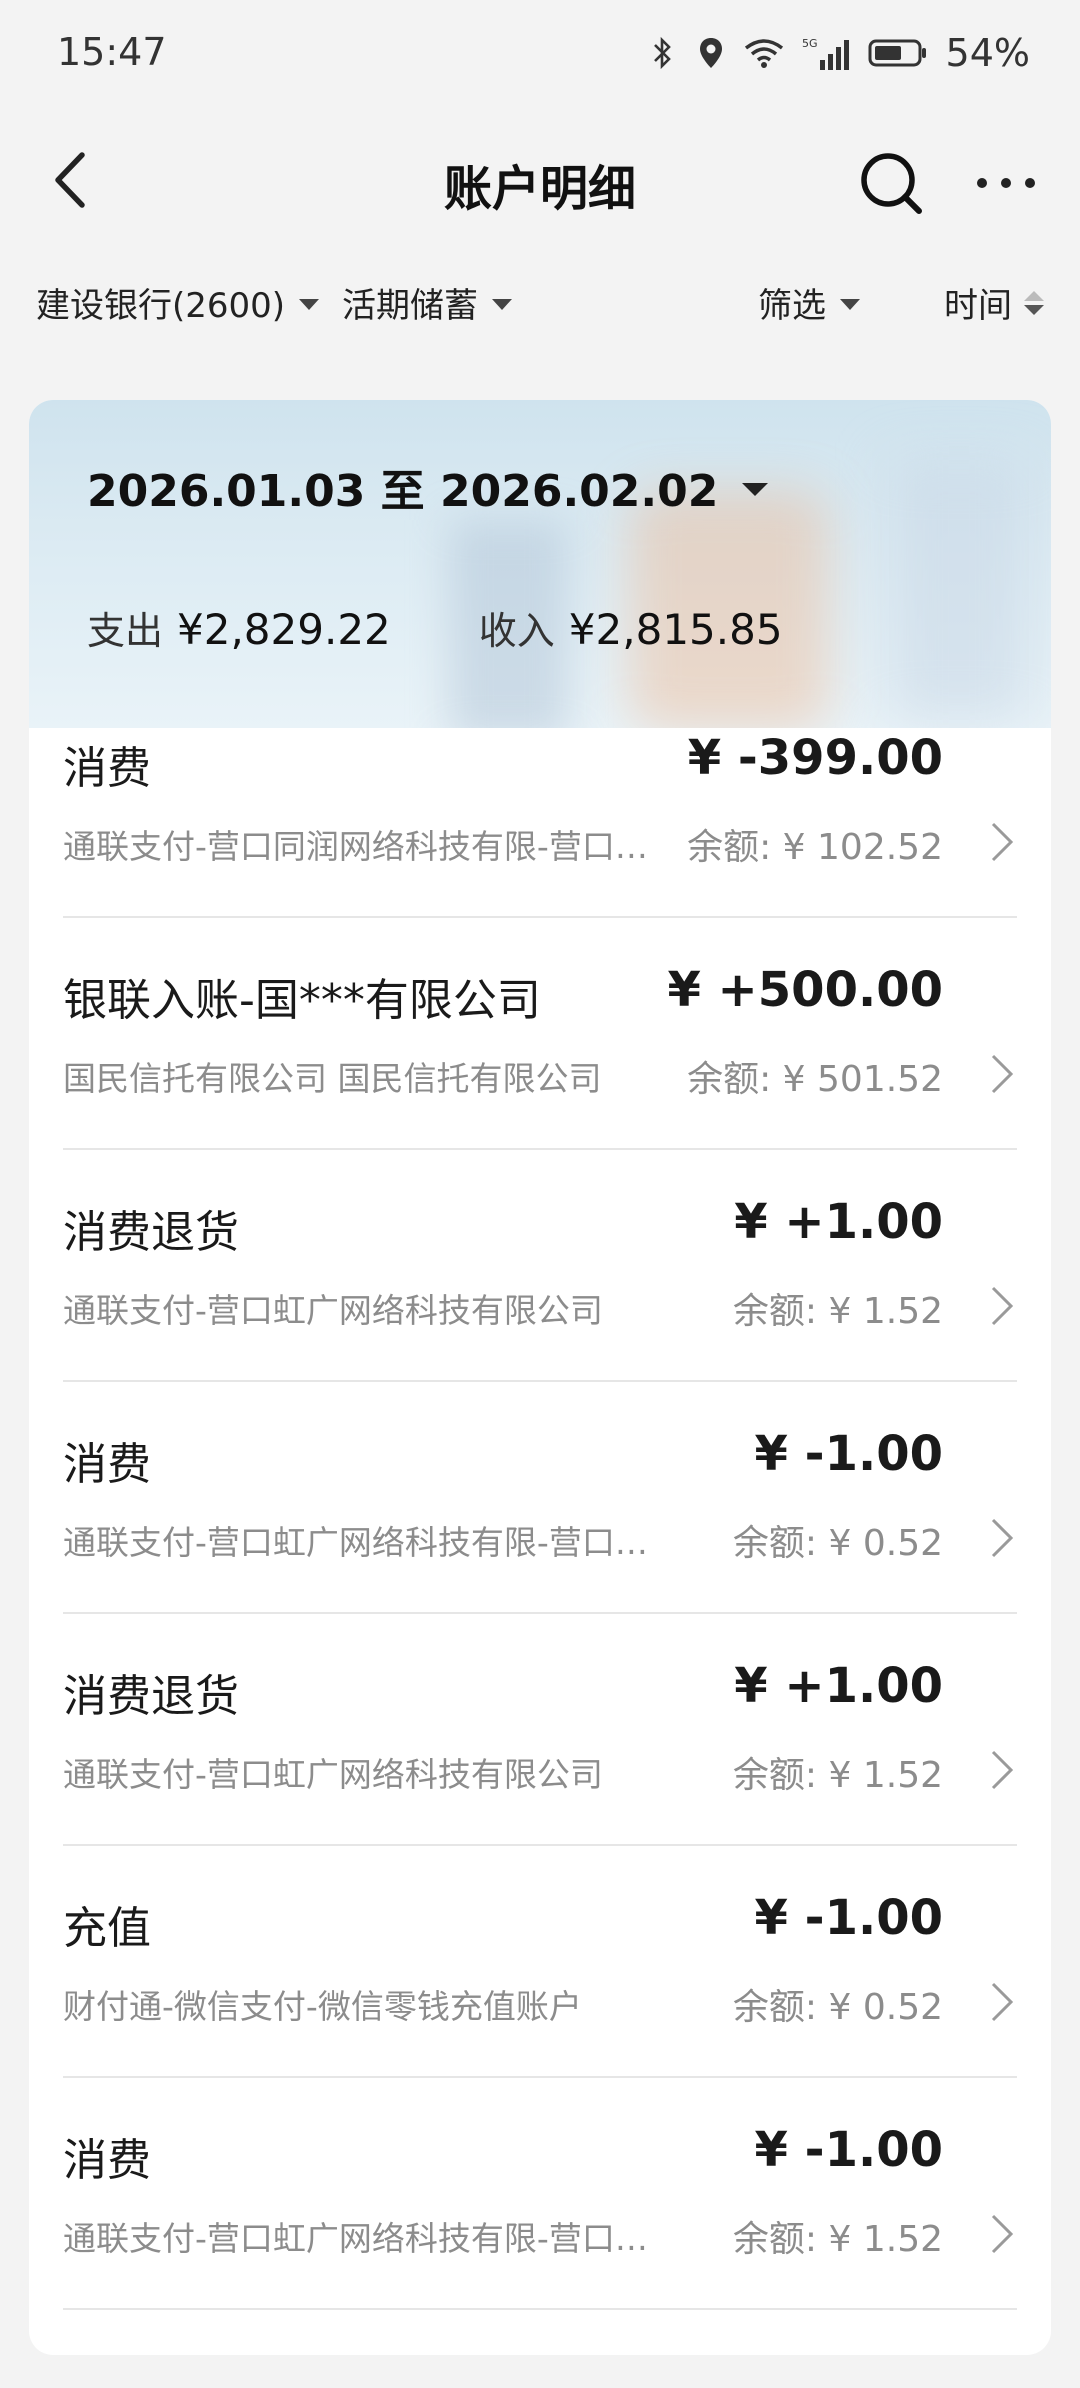 This screenshot has width=1080, height=2388. I want to click on filter-button: 筛选, so click(809, 302).